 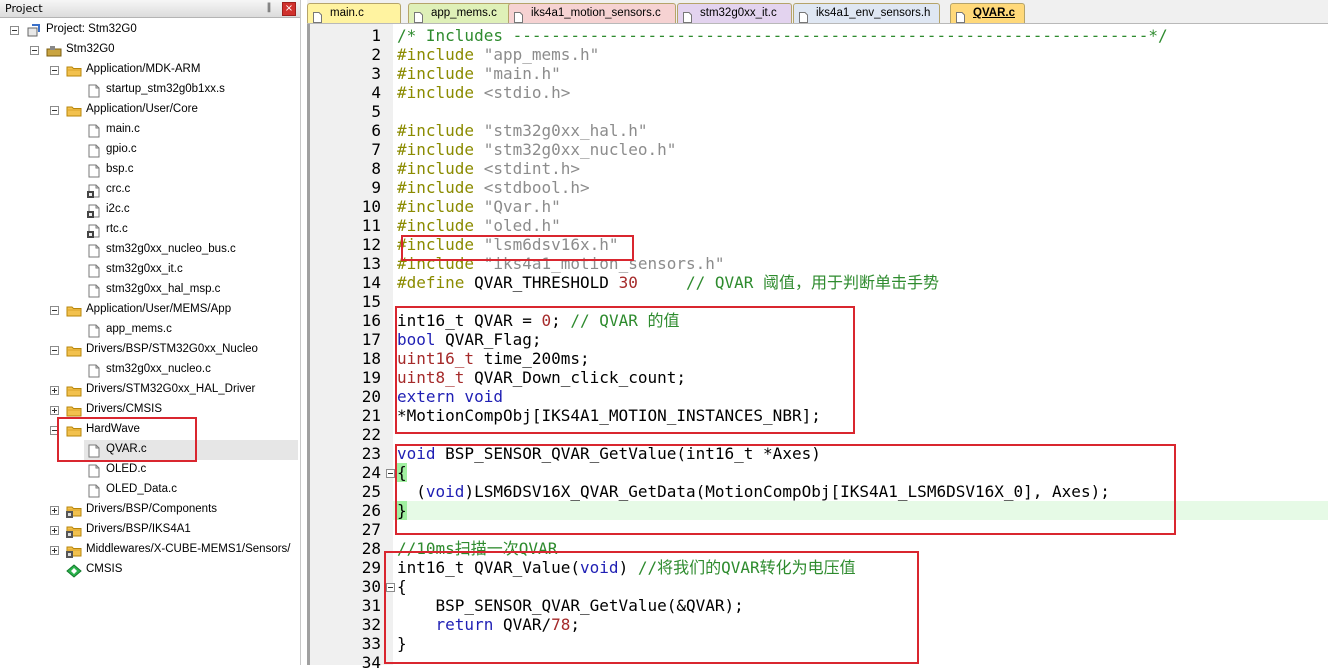 I want to click on tree-item: gpio.c, so click(x=149, y=150).